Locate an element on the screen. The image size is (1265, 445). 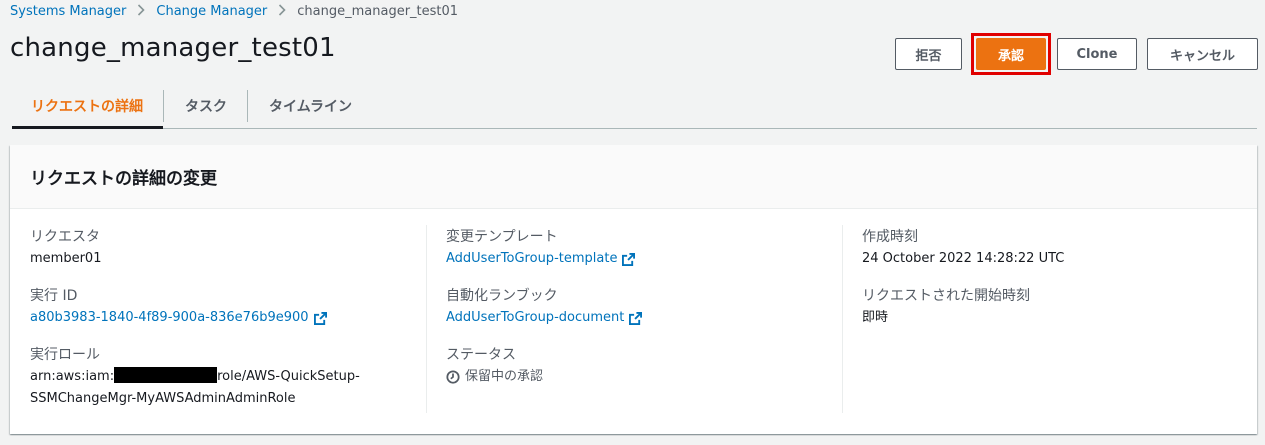
change-template-link: AddUserToGroup-template is located at coordinates (541, 259).